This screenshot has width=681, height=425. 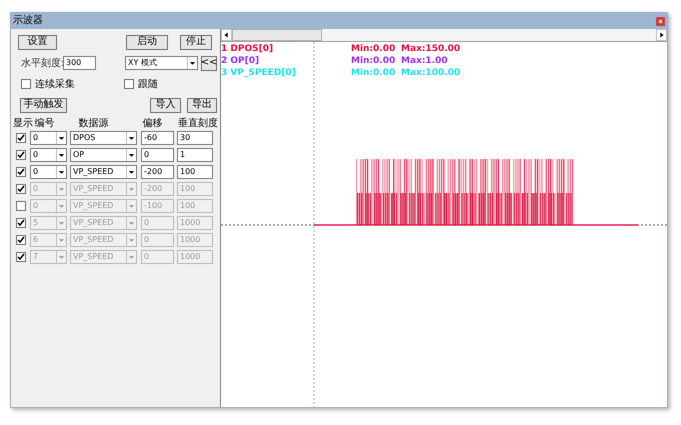 I want to click on collapse-button: <<, so click(x=209, y=63).